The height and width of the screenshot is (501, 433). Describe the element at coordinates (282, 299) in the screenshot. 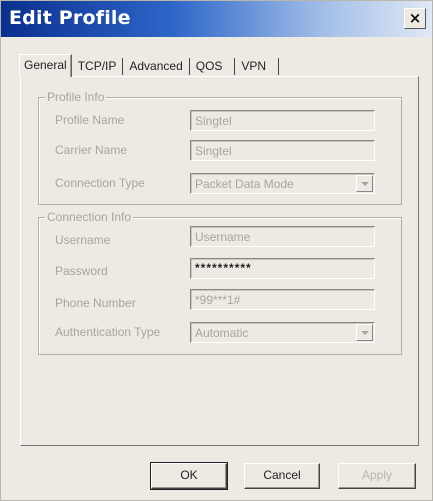

I see `phone-number-field: *99***1#` at that location.